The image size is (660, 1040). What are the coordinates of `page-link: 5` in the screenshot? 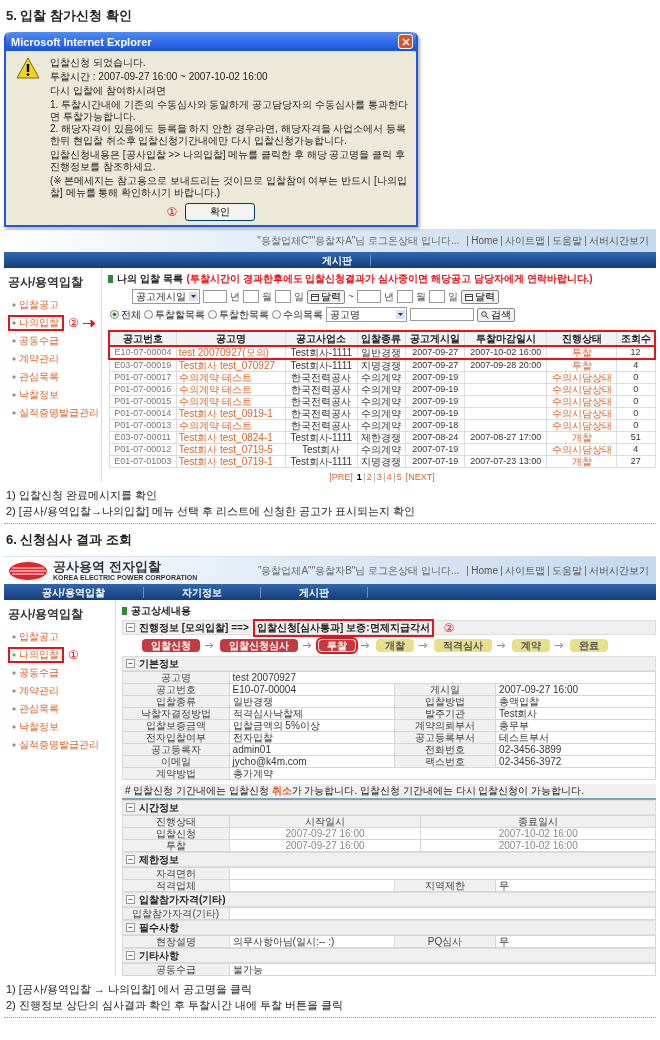 It's located at (398, 477).